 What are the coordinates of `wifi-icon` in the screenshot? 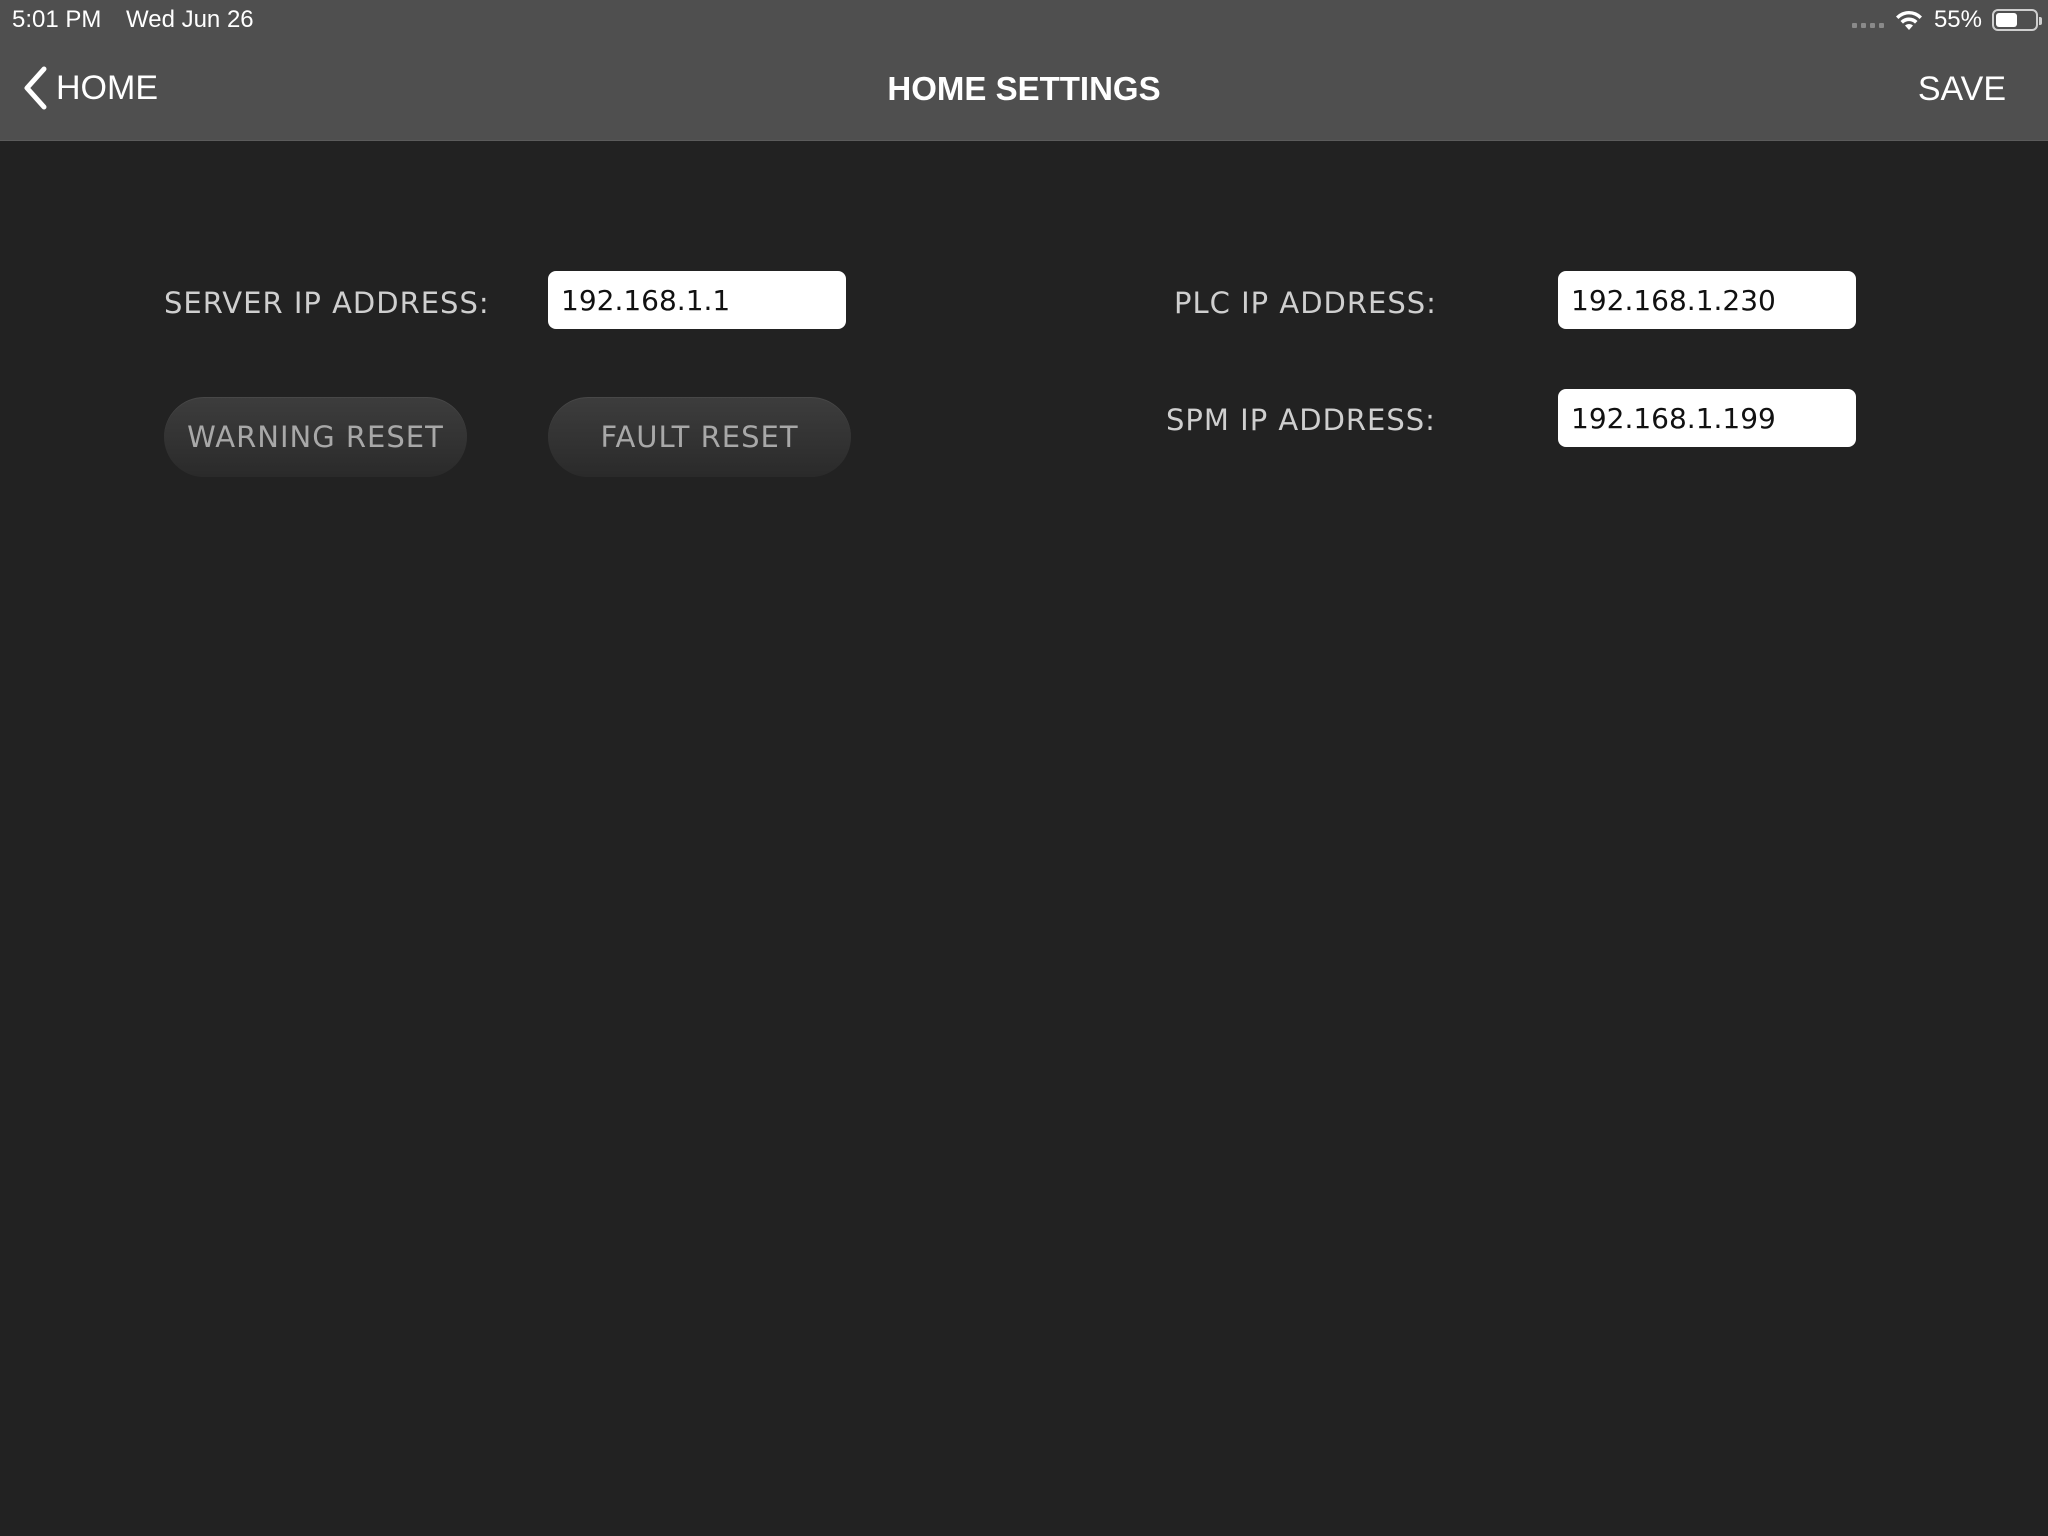 It's located at (1908, 20).